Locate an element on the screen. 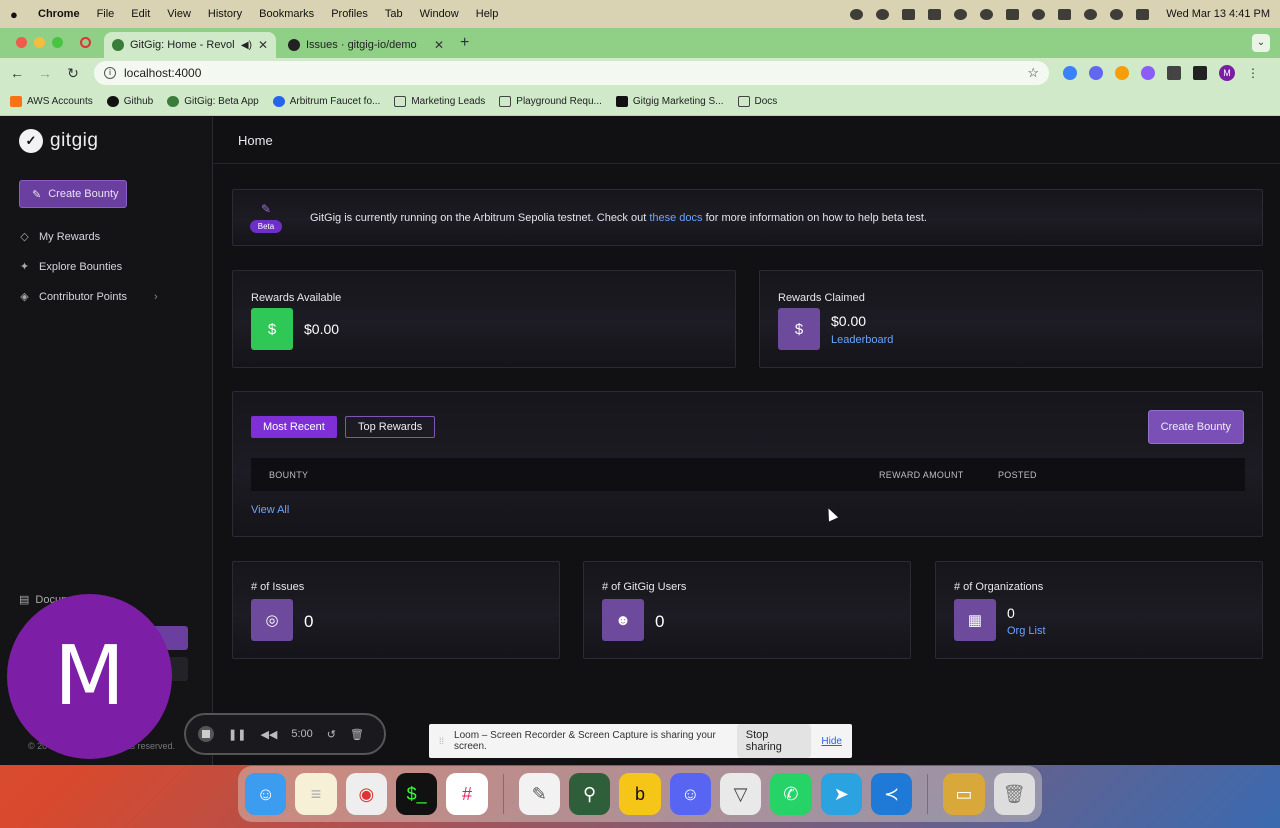  docs-link: these docs is located at coordinates (675, 218).